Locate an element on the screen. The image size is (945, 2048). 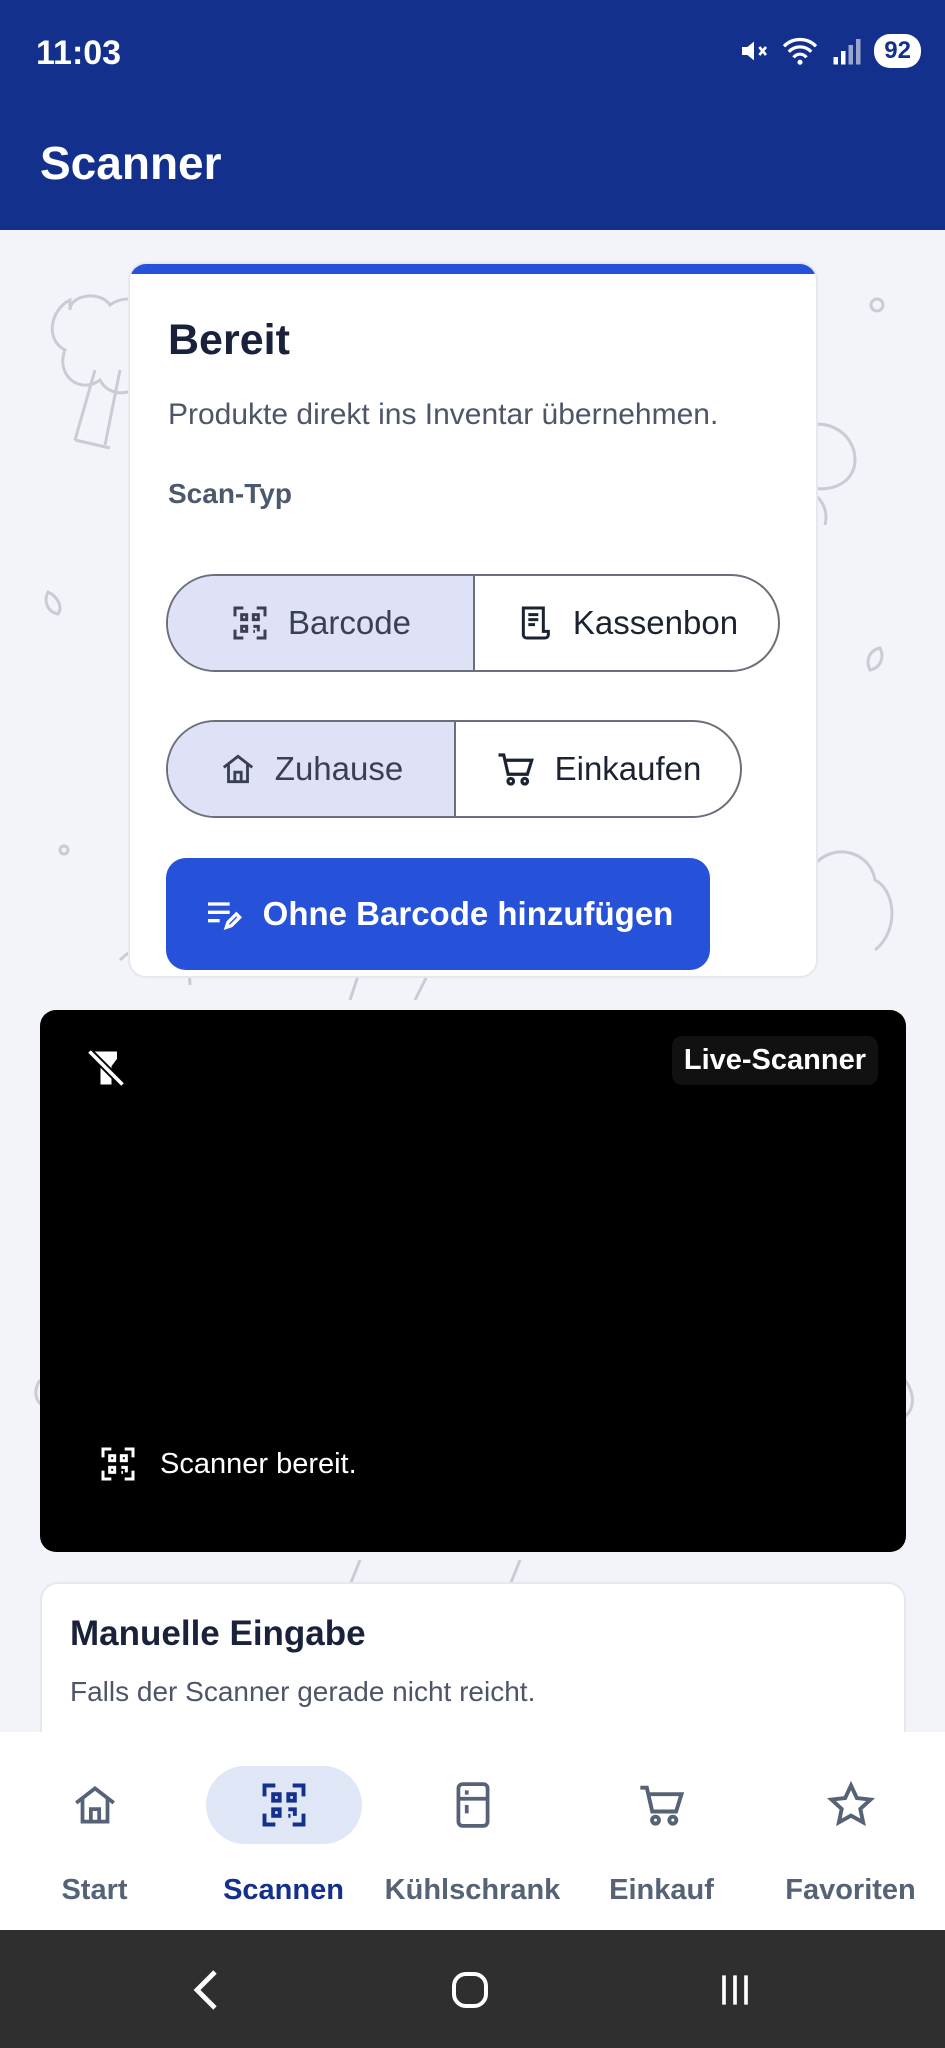
add-without-barcode-button: Ohne Barcode hinzufügen is located at coordinates (438, 914).